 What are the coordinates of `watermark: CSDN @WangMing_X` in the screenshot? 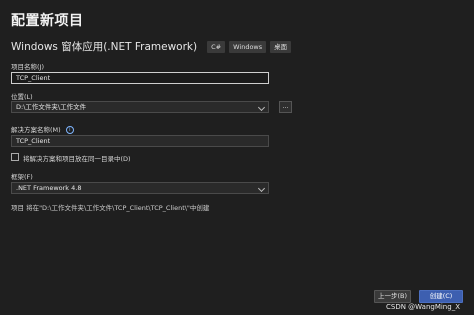 It's located at (423, 307).